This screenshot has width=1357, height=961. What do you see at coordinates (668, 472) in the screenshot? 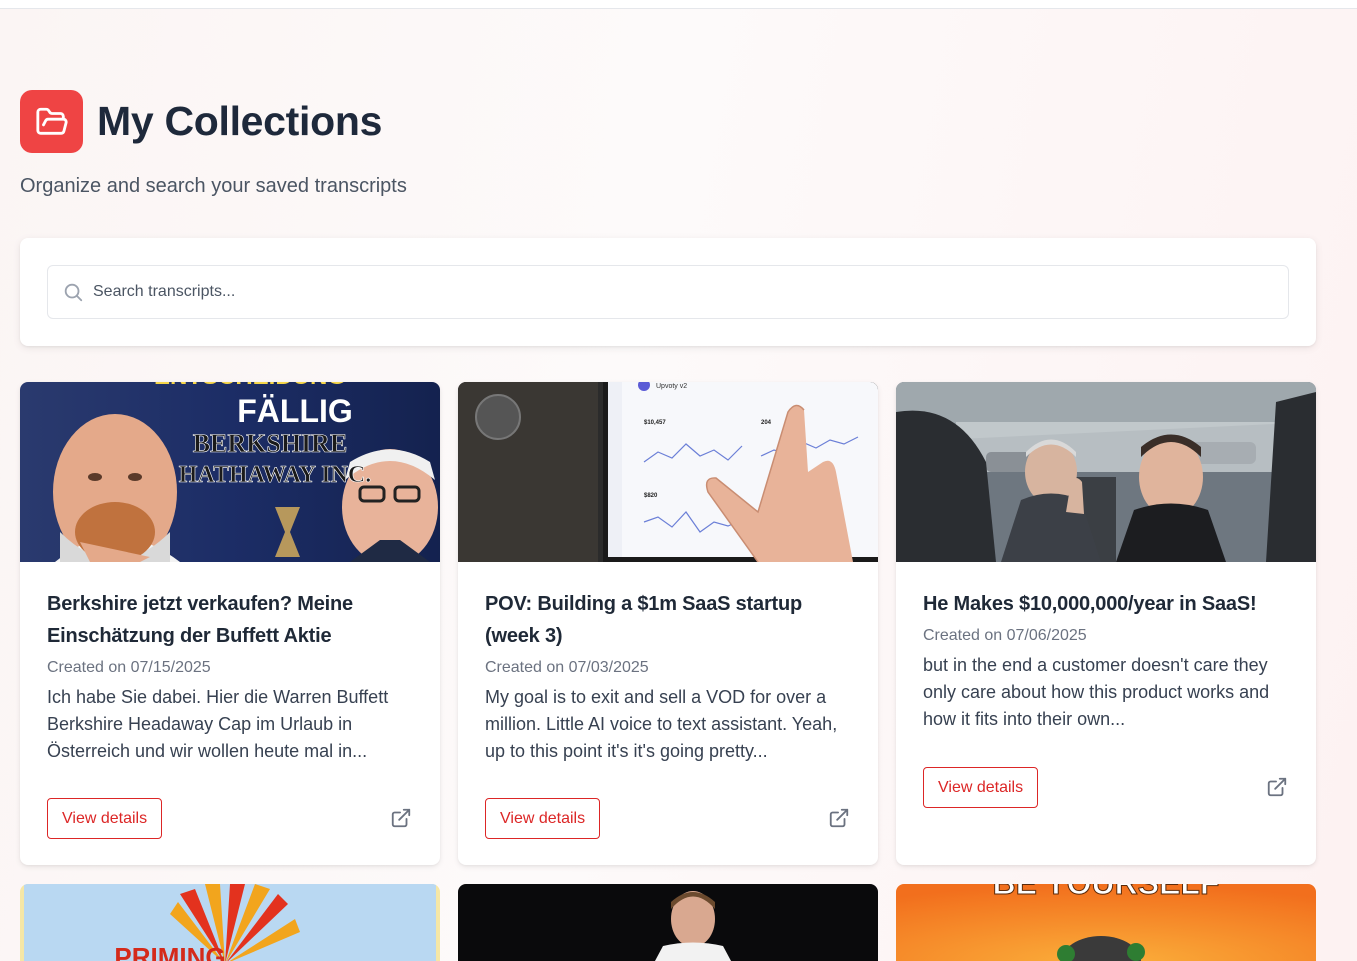
I see `card-thumbnail: Upvoty v2 $10,457 204 $820` at bounding box center [668, 472].